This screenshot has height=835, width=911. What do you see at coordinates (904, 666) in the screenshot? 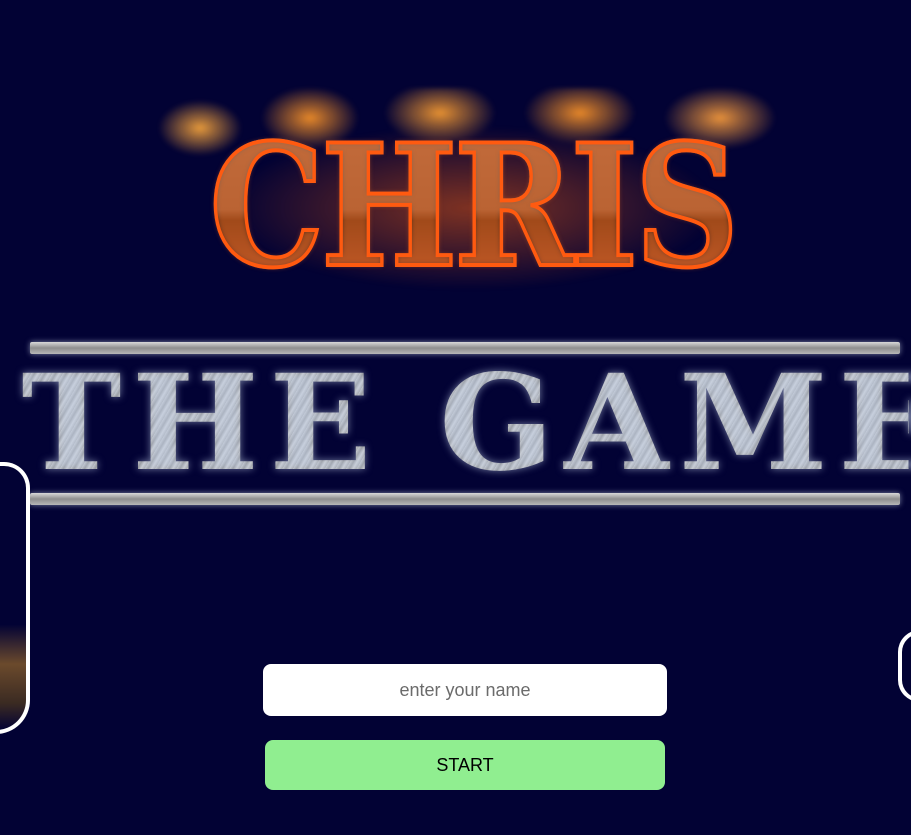
I see `right-character-sprite` at bounding box center [904, 666].